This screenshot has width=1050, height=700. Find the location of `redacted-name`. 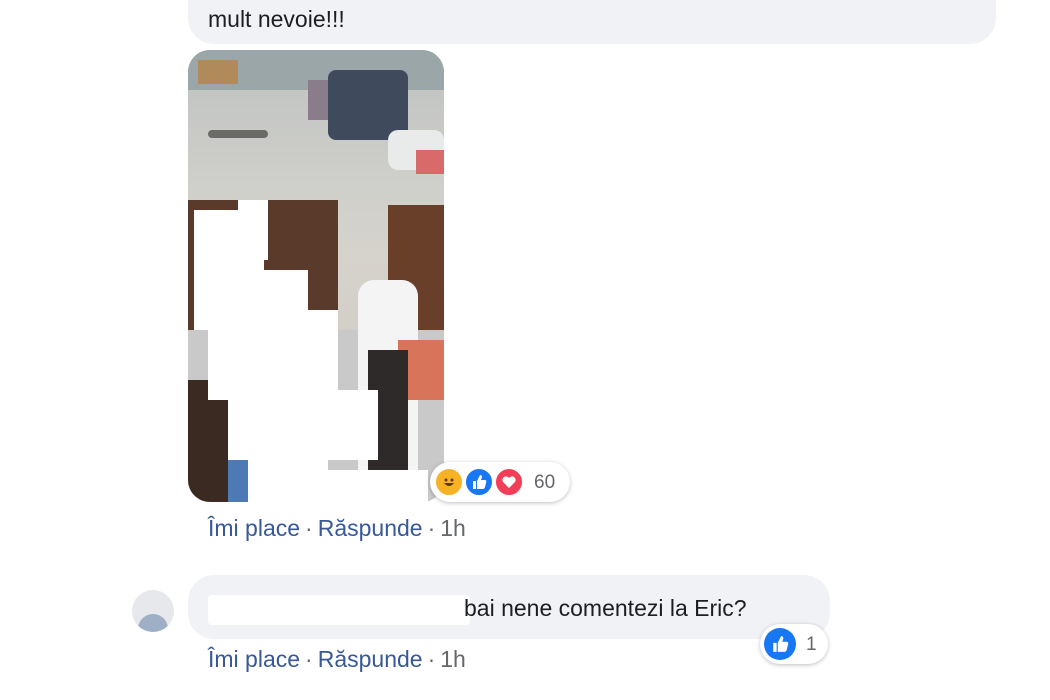

redacted-name is located at coordinates (339, 610).